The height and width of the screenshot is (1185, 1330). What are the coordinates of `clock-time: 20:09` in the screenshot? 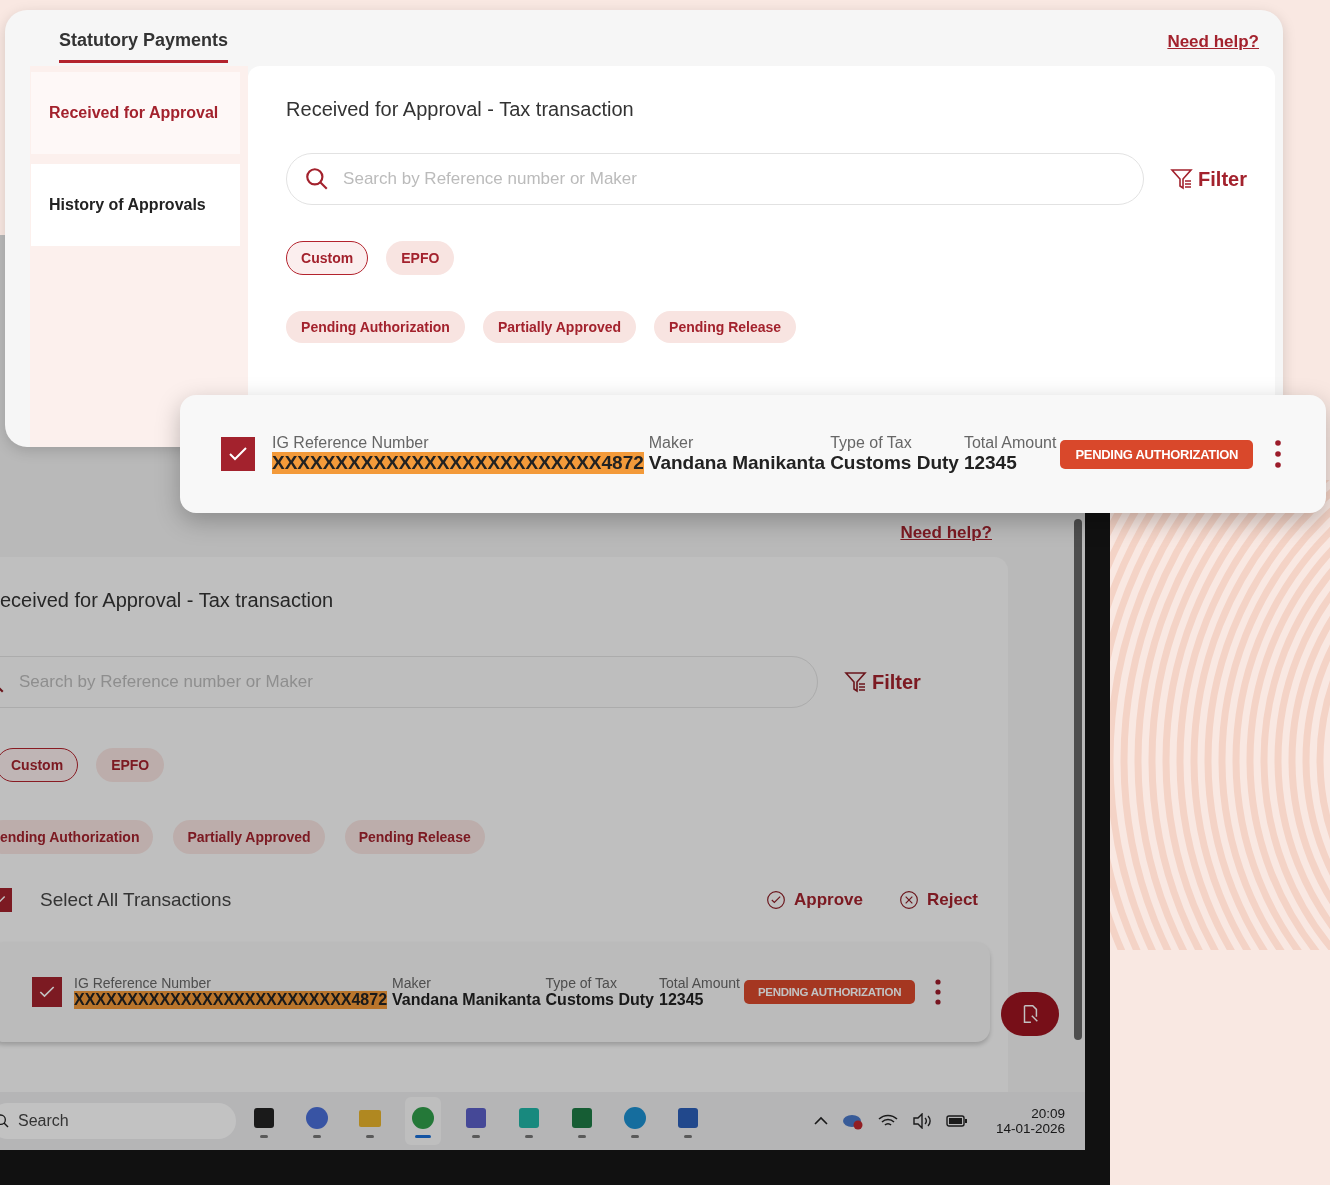 It's located at (1048, 1113).